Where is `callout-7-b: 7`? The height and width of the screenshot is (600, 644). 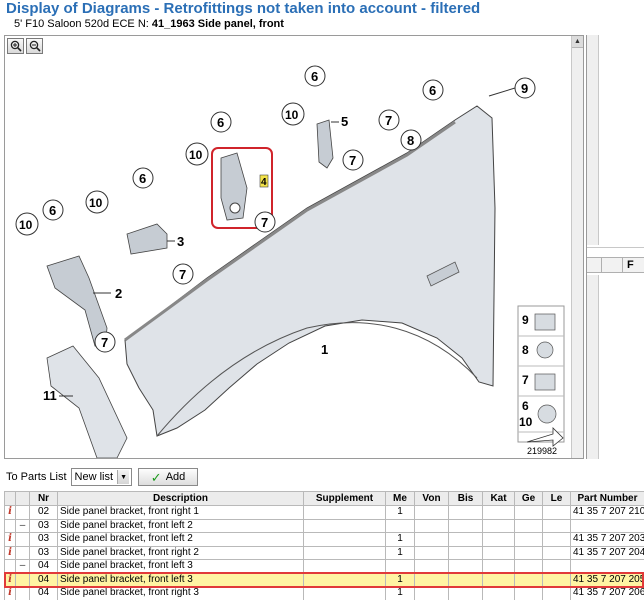 callout-7-b: 7 is located at coordinates (353, 160).